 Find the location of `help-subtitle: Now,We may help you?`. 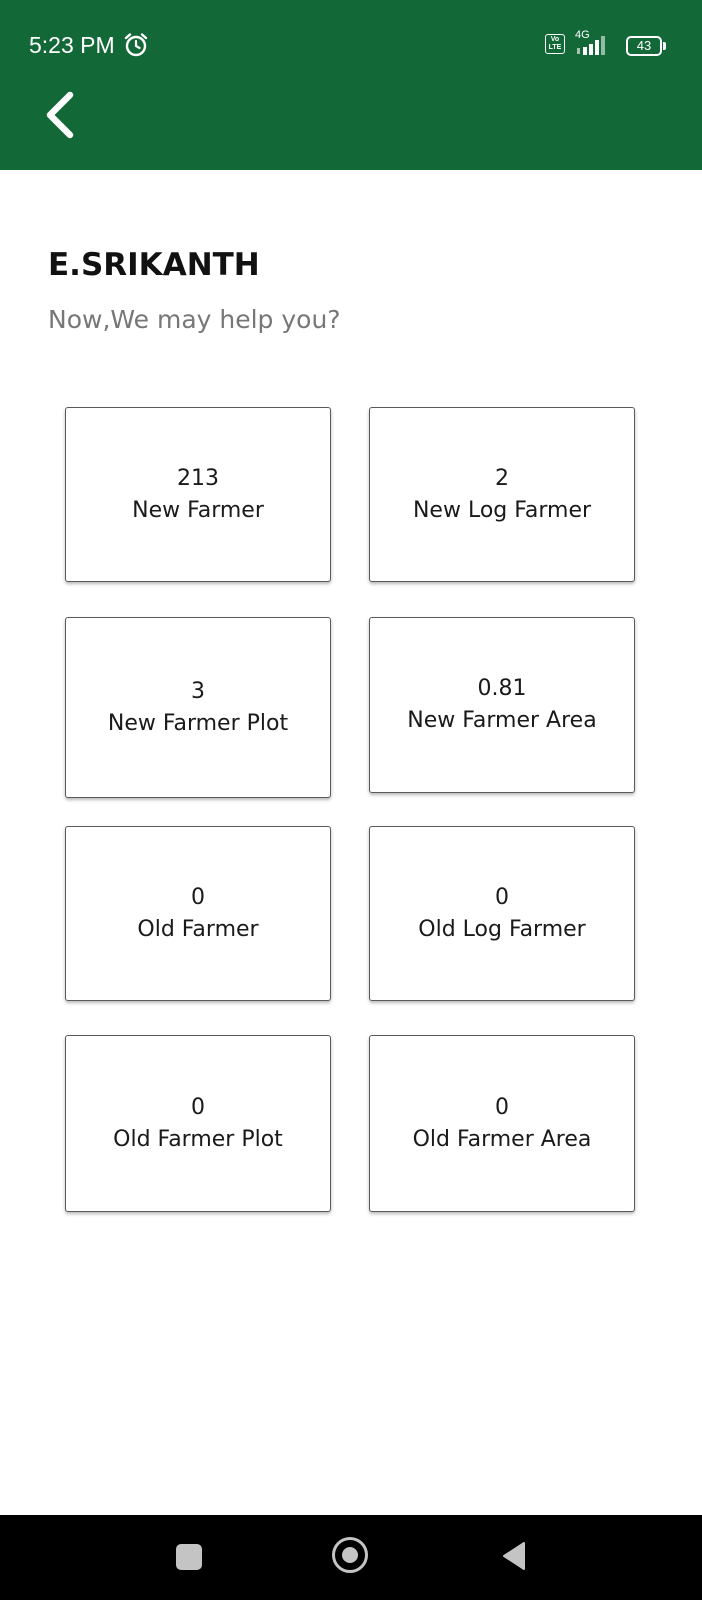

help-subtitle: Now,We may help you? is located at coordinates (194, 319).